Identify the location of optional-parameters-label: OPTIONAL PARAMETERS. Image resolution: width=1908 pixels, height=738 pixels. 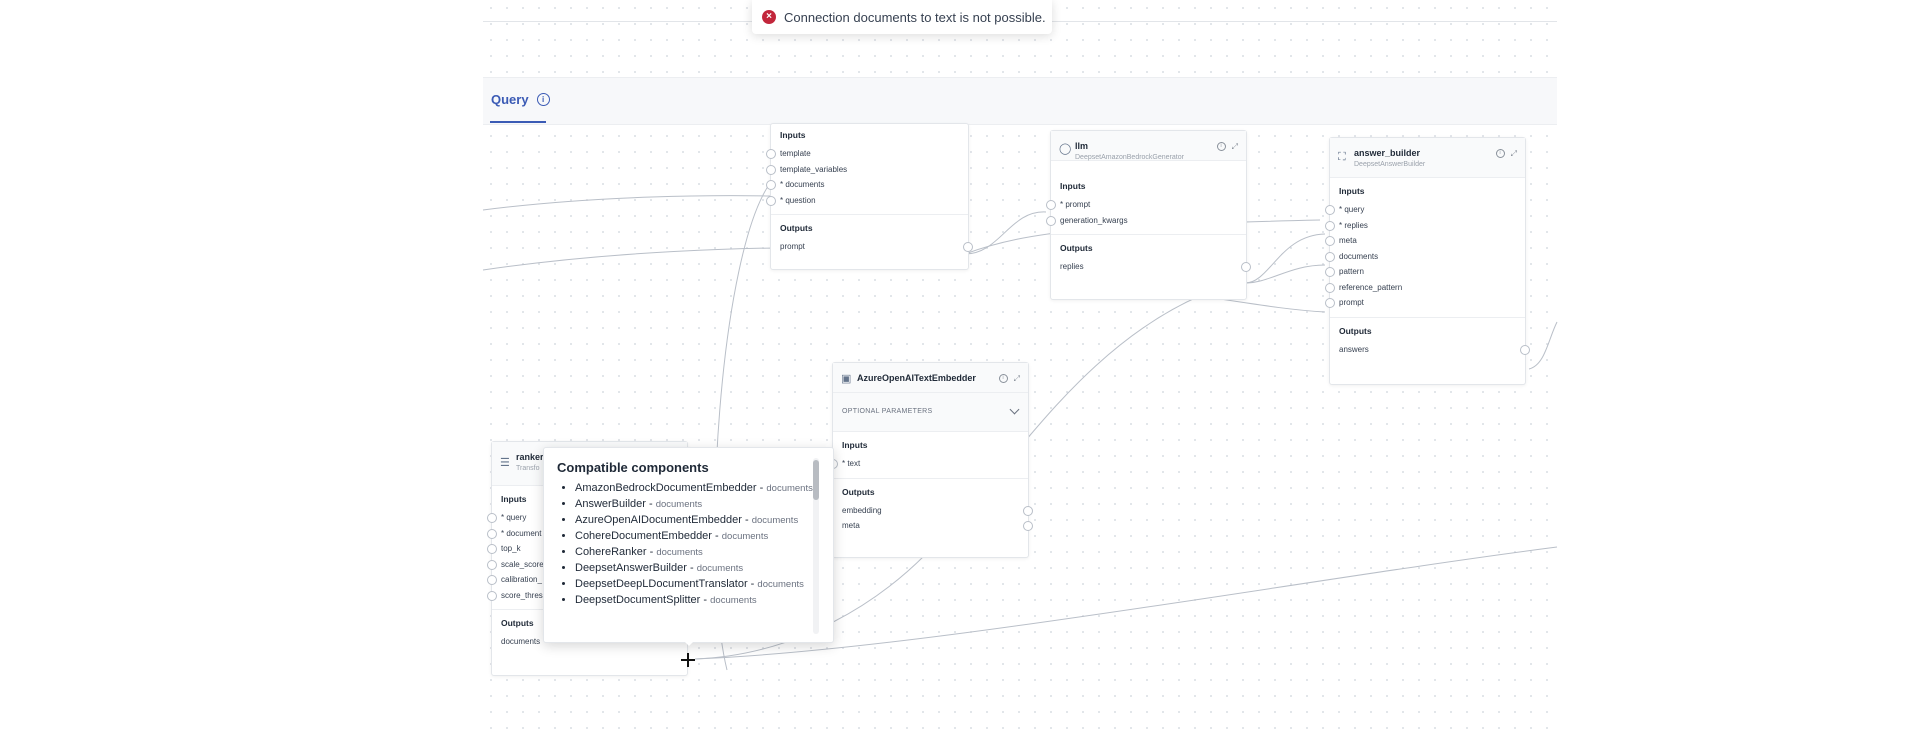
(887, 411).